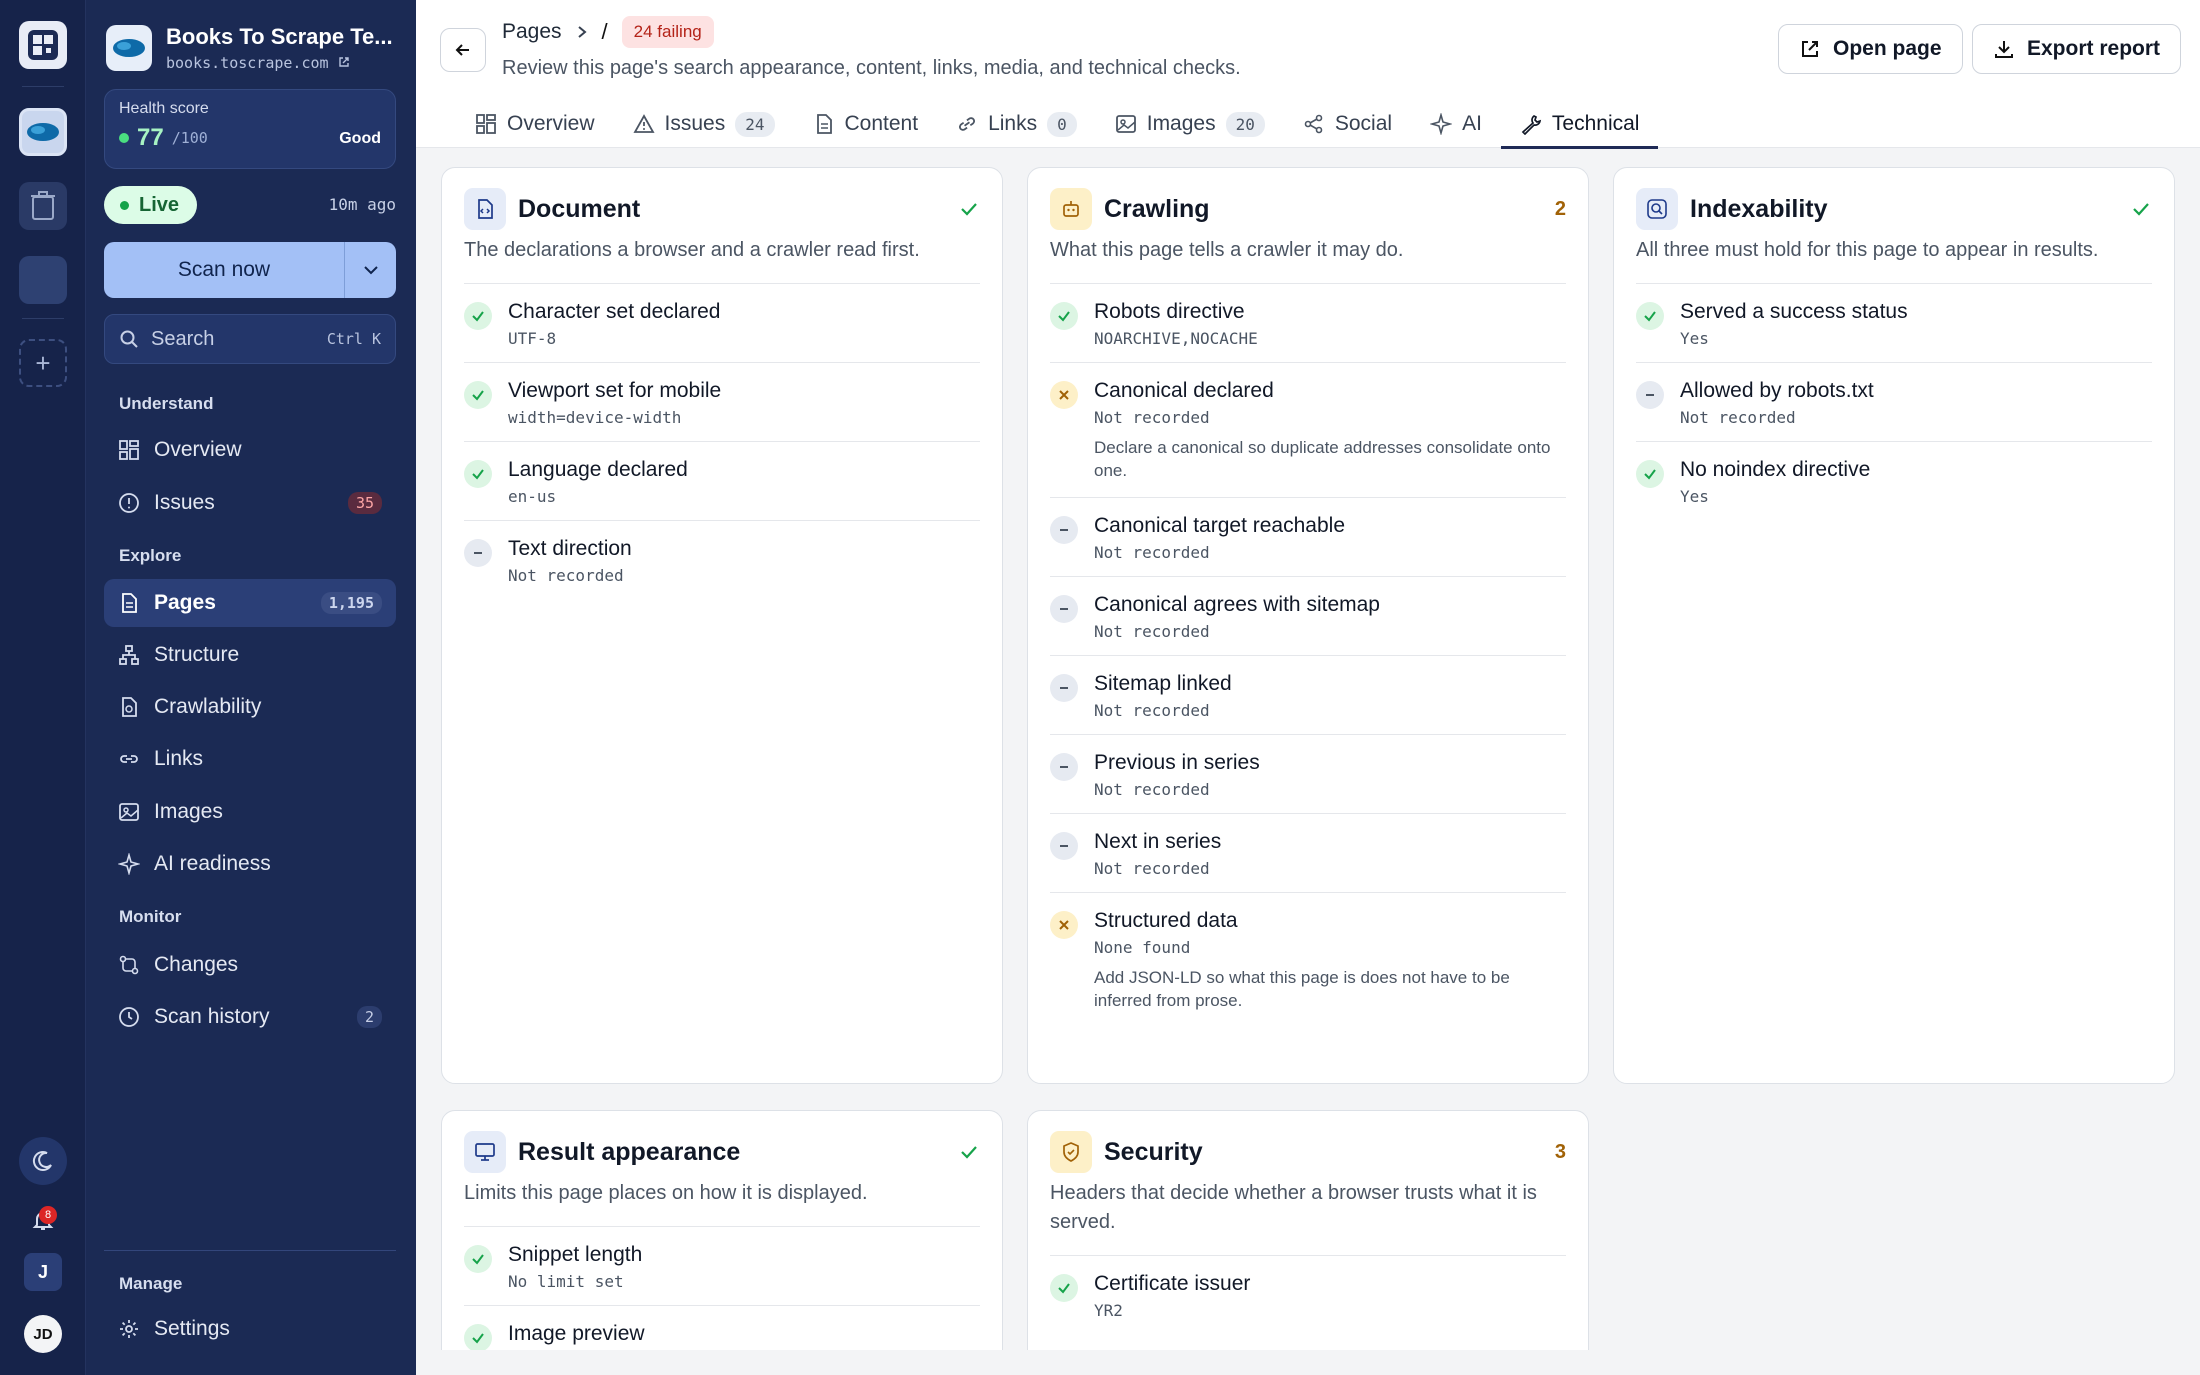  Describe the element at coordinates (212, 863) in the screenshot. I see `sidebar-item-label: AI readiness` at that location.